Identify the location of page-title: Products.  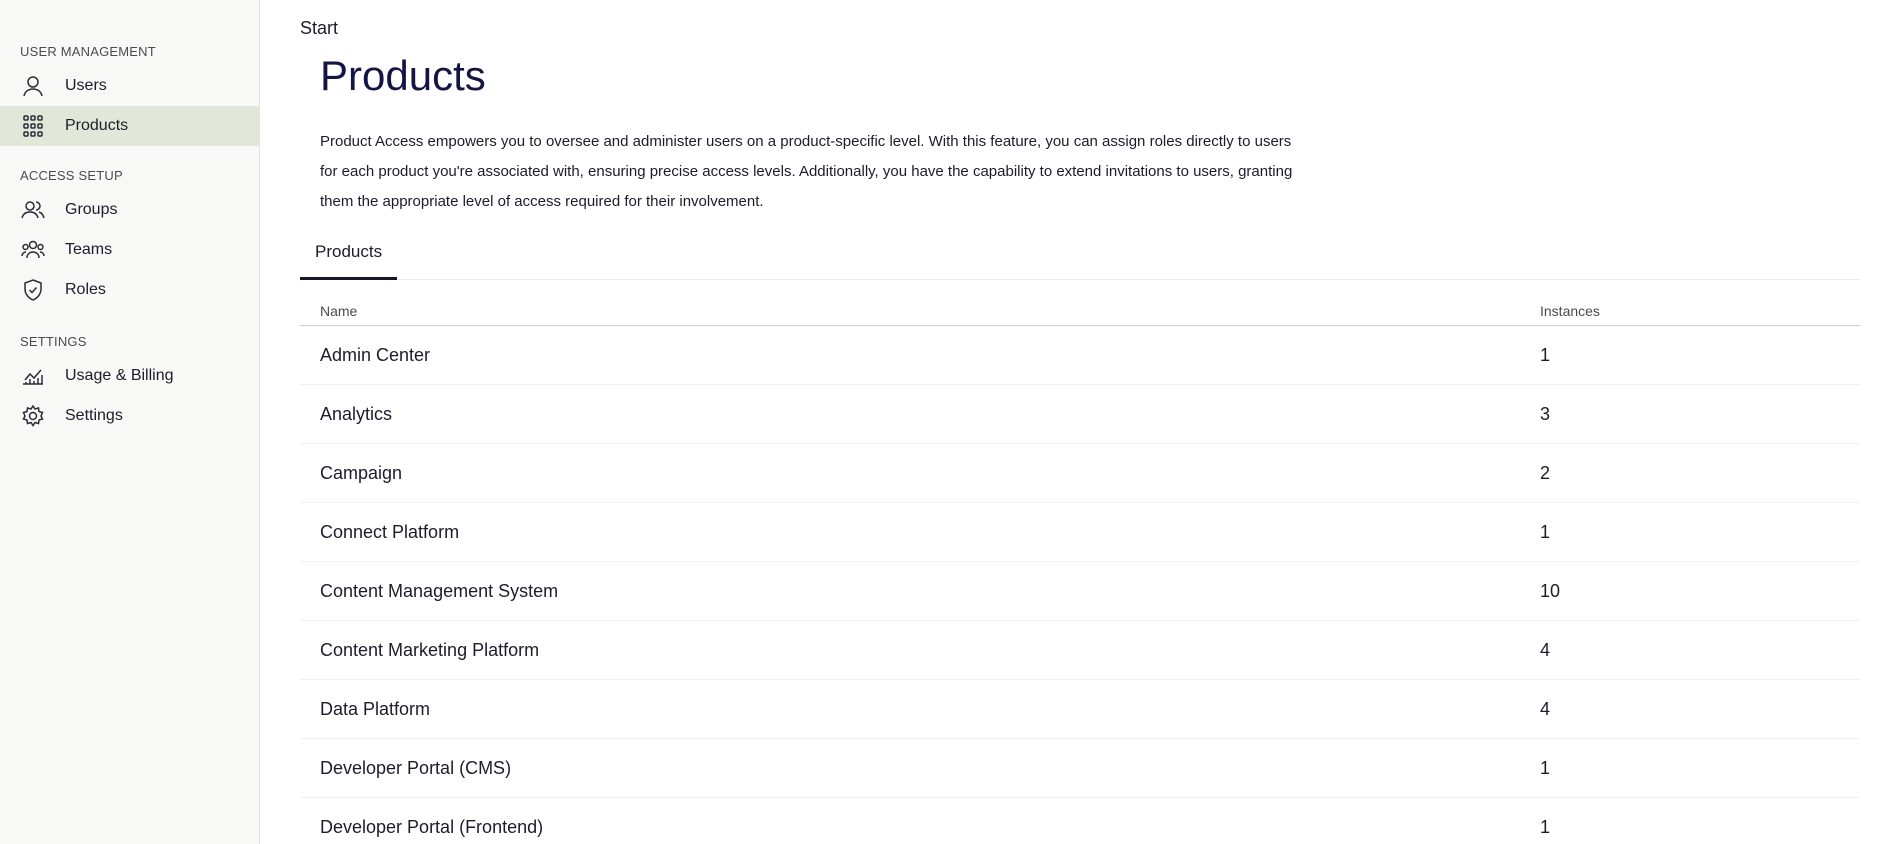
(403, 75).